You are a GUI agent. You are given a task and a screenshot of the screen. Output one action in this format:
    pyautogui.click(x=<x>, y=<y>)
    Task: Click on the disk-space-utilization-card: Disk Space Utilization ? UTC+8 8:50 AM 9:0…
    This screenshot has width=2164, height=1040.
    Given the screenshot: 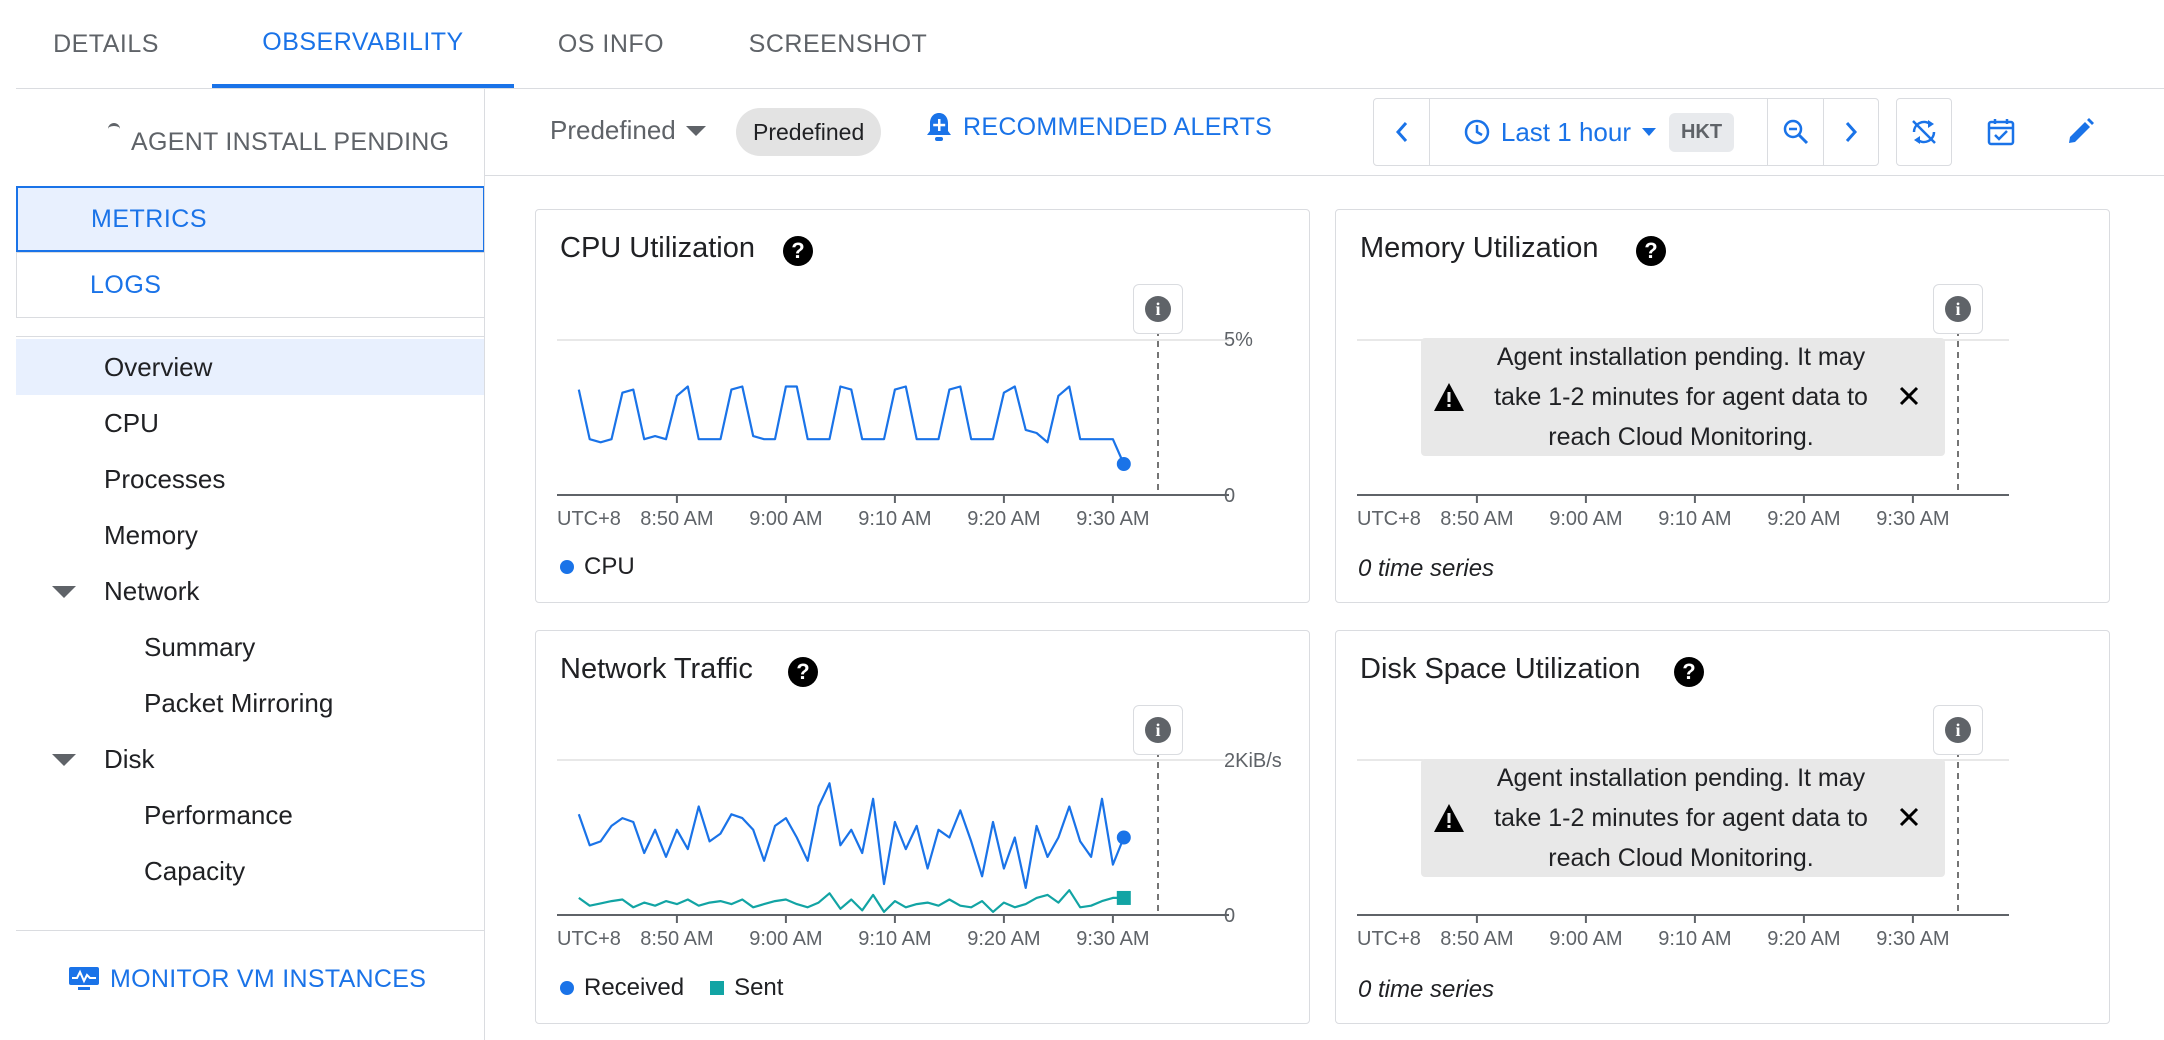 What is the action you would take?
    pyautogui.click(x=1722, y=827)
    